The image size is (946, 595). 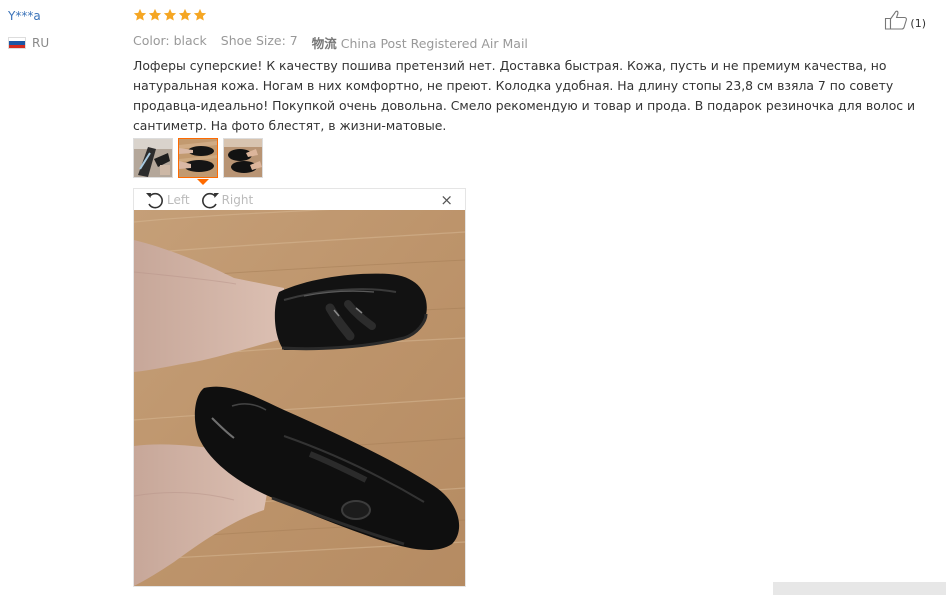 I want to click on rotate-left-button: Left, so click(x=167, y=200).